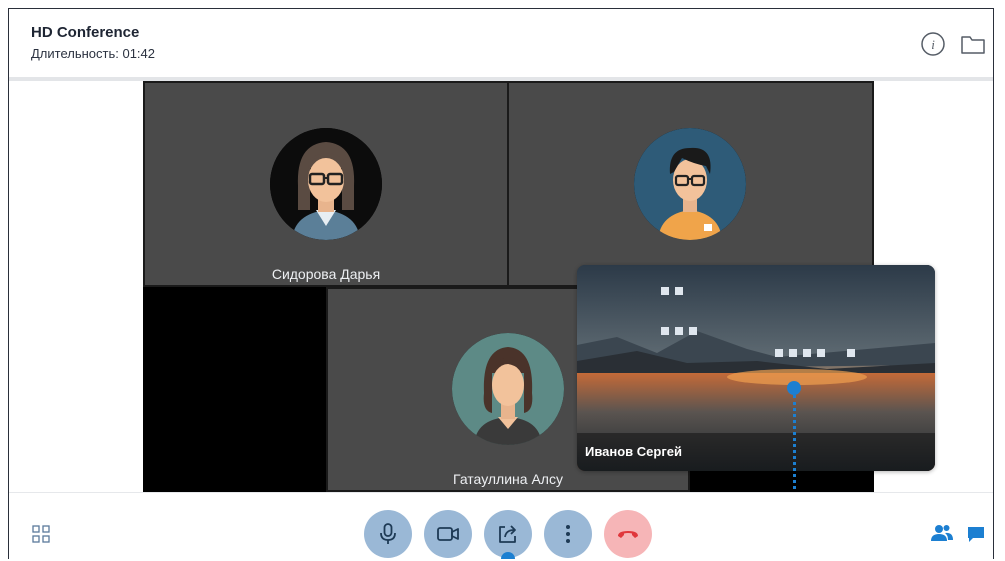 The image size is (1005, 561). Describe the element at coordinates (756, 368) in the screenshot. I see `screen-share-window: Иванов Сергей` at that location.